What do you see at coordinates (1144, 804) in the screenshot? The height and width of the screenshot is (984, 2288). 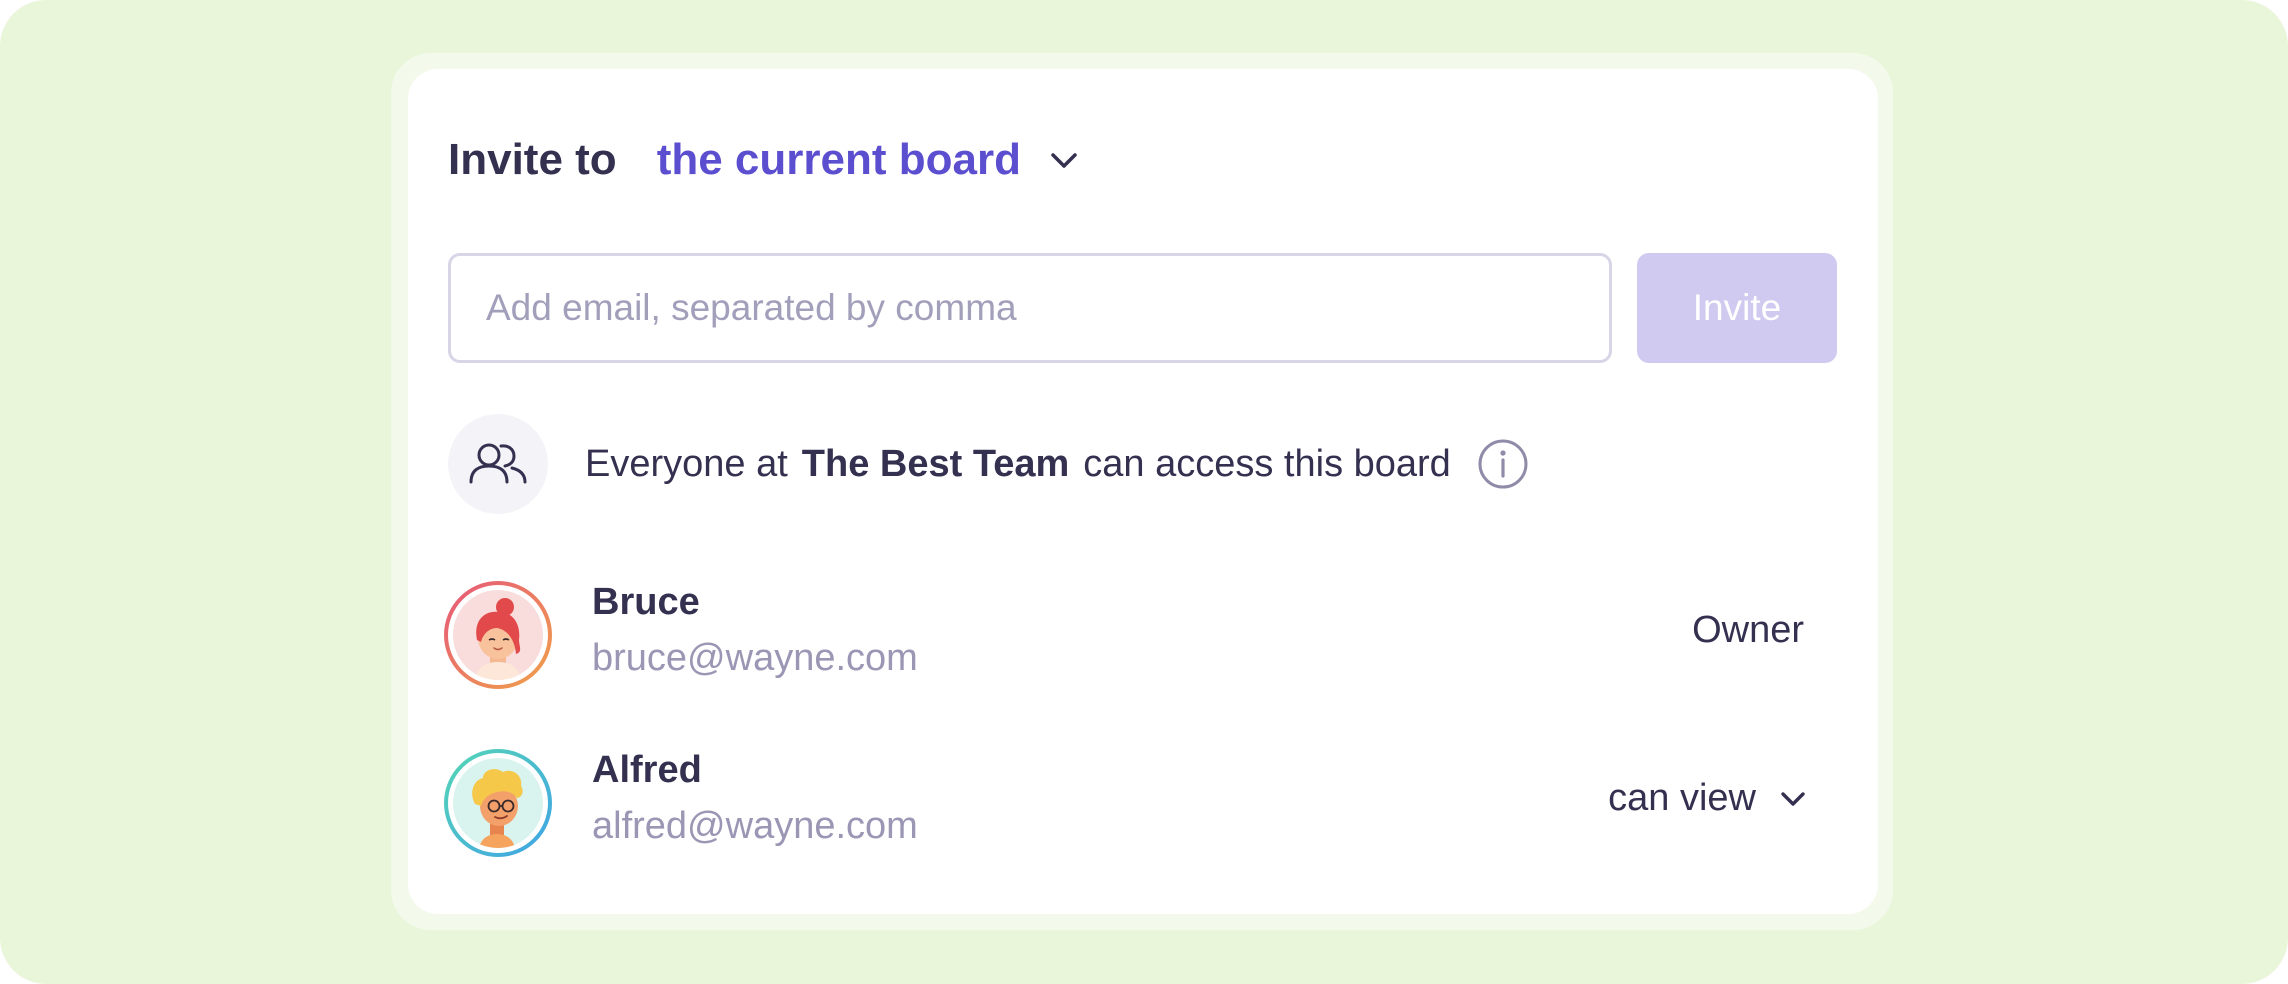 I see `member-row: Alfred alfred@wayne.com can view` at bounding box center [1144, 804].